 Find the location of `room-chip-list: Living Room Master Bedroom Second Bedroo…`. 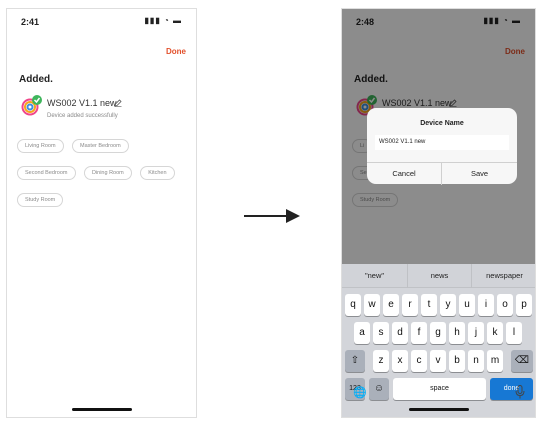

room-chip-list: Living Room Master Bedroom Second Bedroo… is located at coordinates (106, 174).